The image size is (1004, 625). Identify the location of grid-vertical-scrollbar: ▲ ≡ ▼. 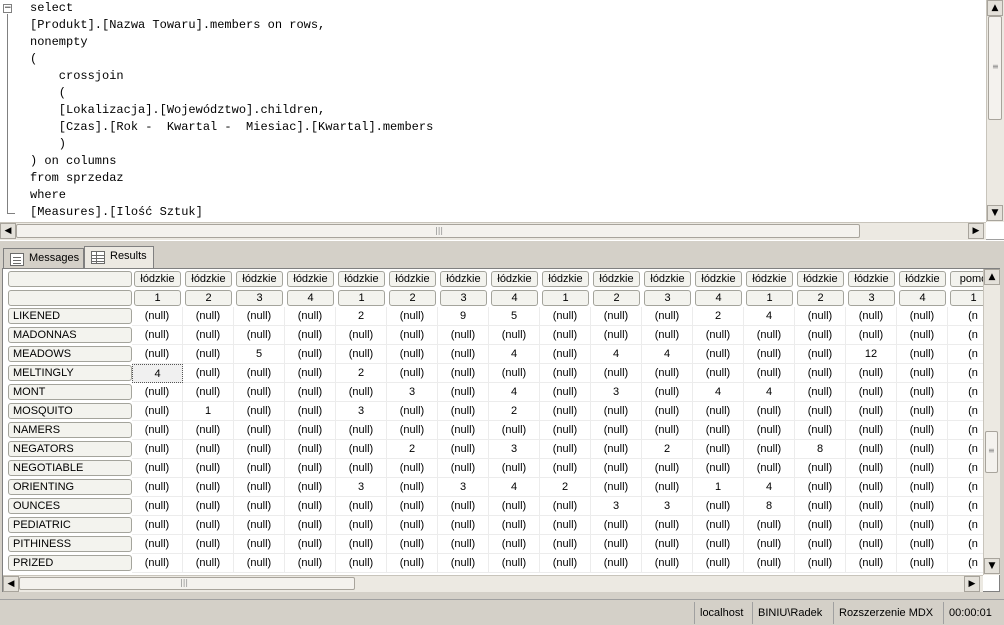
(991, 422).